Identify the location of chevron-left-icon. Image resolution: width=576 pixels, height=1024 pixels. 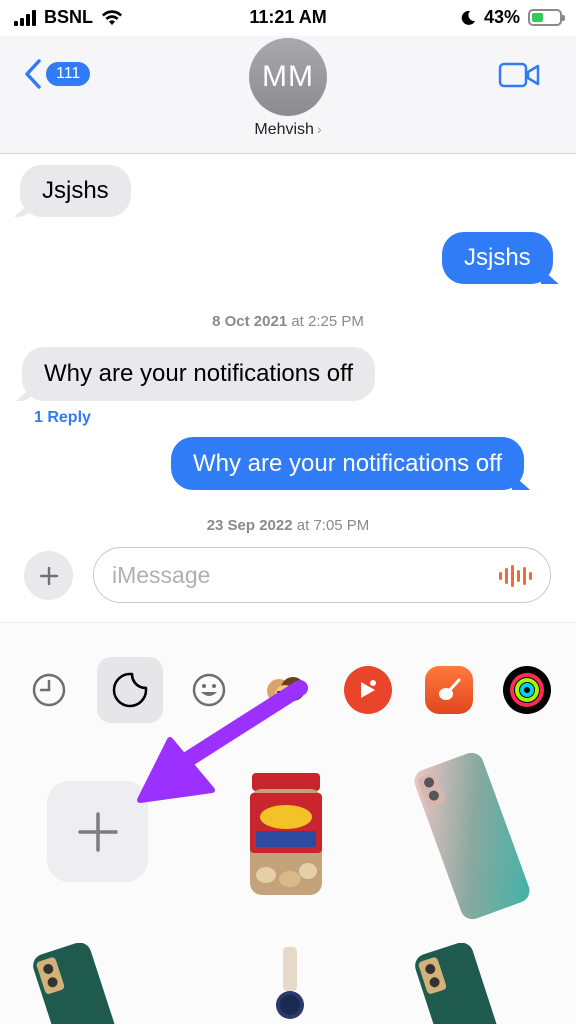
(33, 74).